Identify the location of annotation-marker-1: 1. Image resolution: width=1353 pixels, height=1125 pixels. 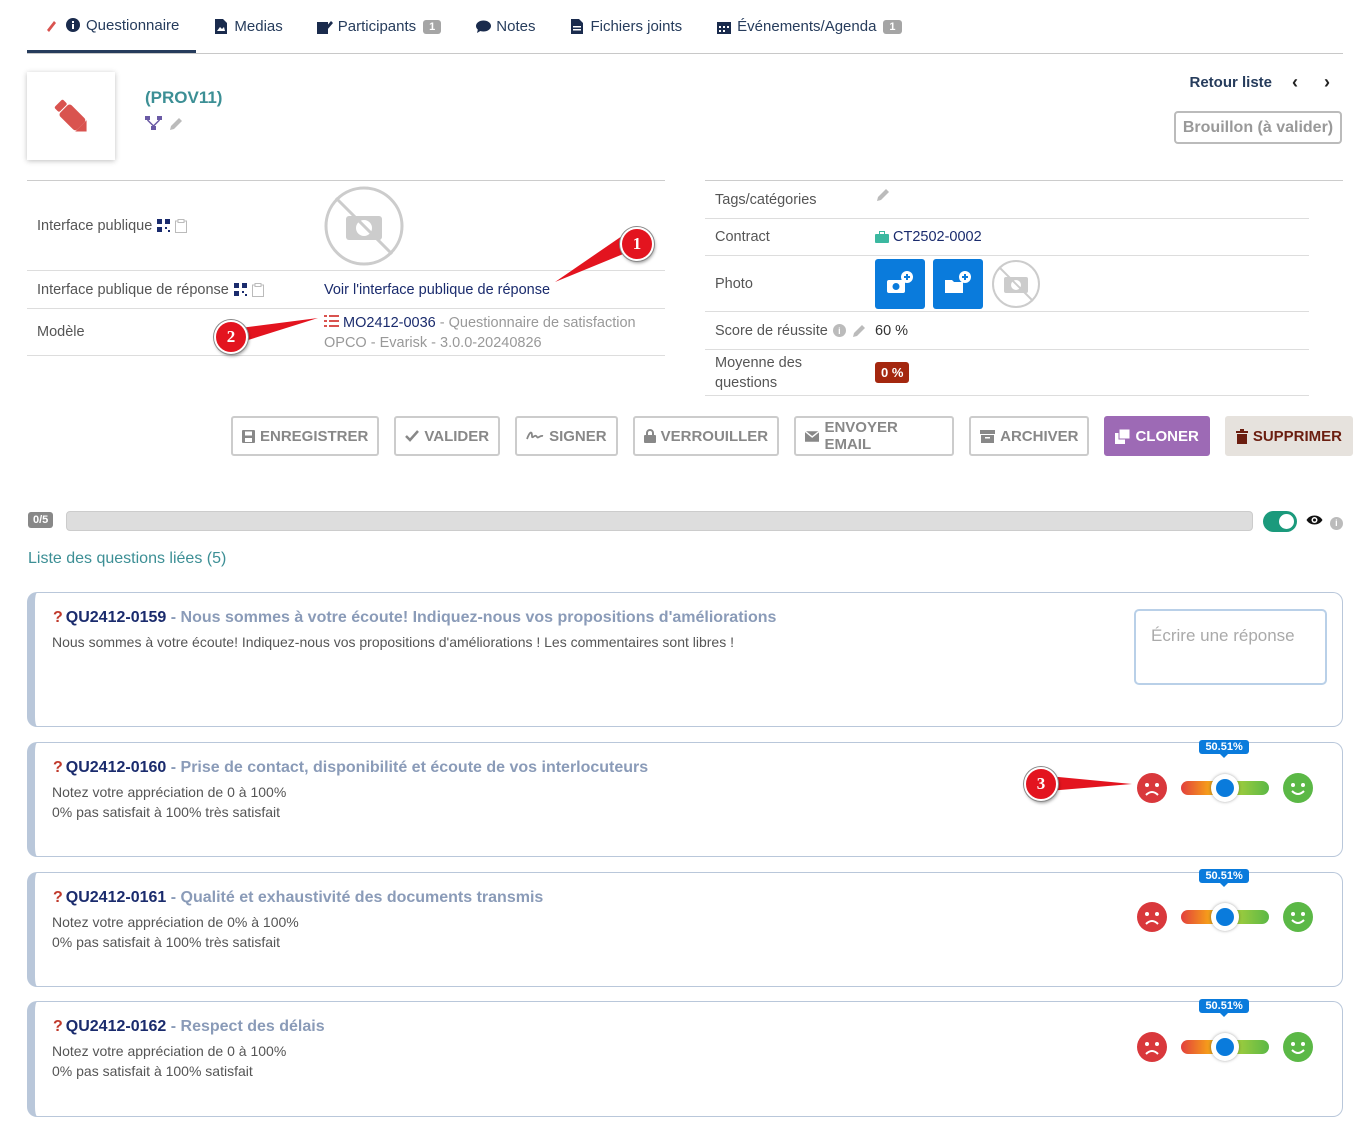
(637, 244).